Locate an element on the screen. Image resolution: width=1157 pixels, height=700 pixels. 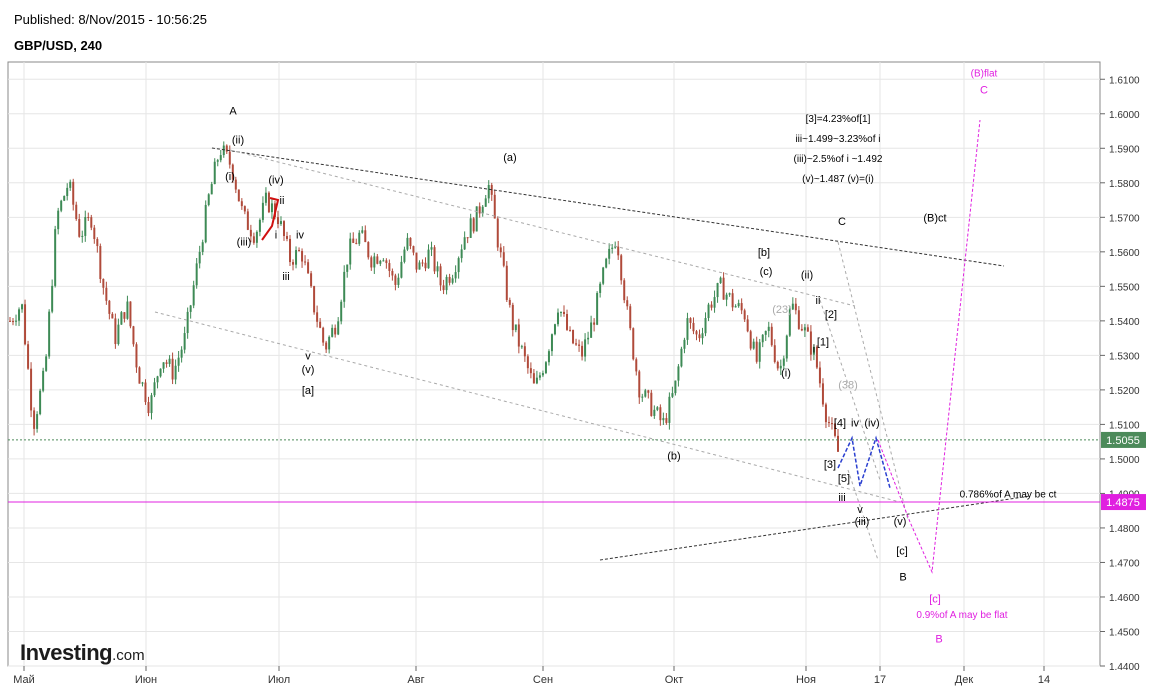
logo-brand: Investing is located at coordinates (66, 652).